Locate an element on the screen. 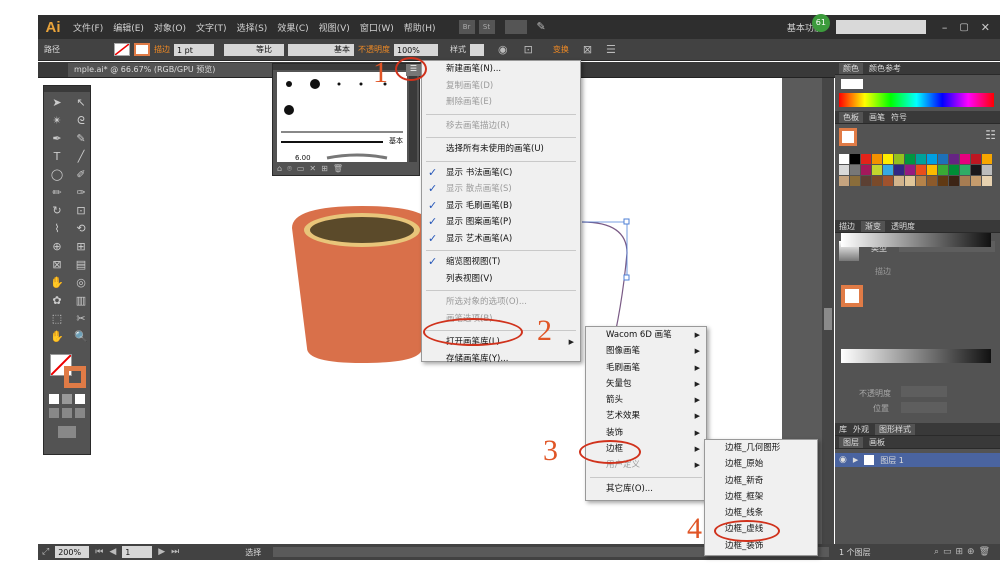 The image size is (1000, 563). menu-item: 对象(O) is located at coordinates (170, 27).